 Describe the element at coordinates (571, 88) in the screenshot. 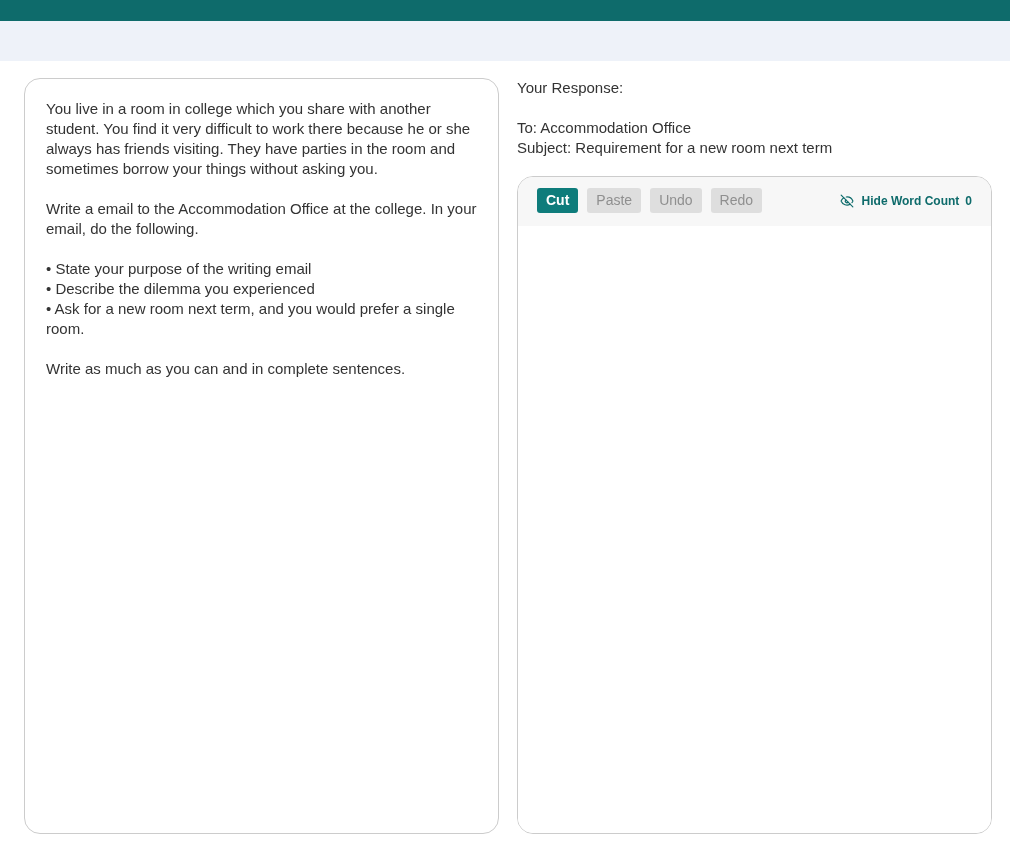

I see `response-label: Your Response:` at that location.